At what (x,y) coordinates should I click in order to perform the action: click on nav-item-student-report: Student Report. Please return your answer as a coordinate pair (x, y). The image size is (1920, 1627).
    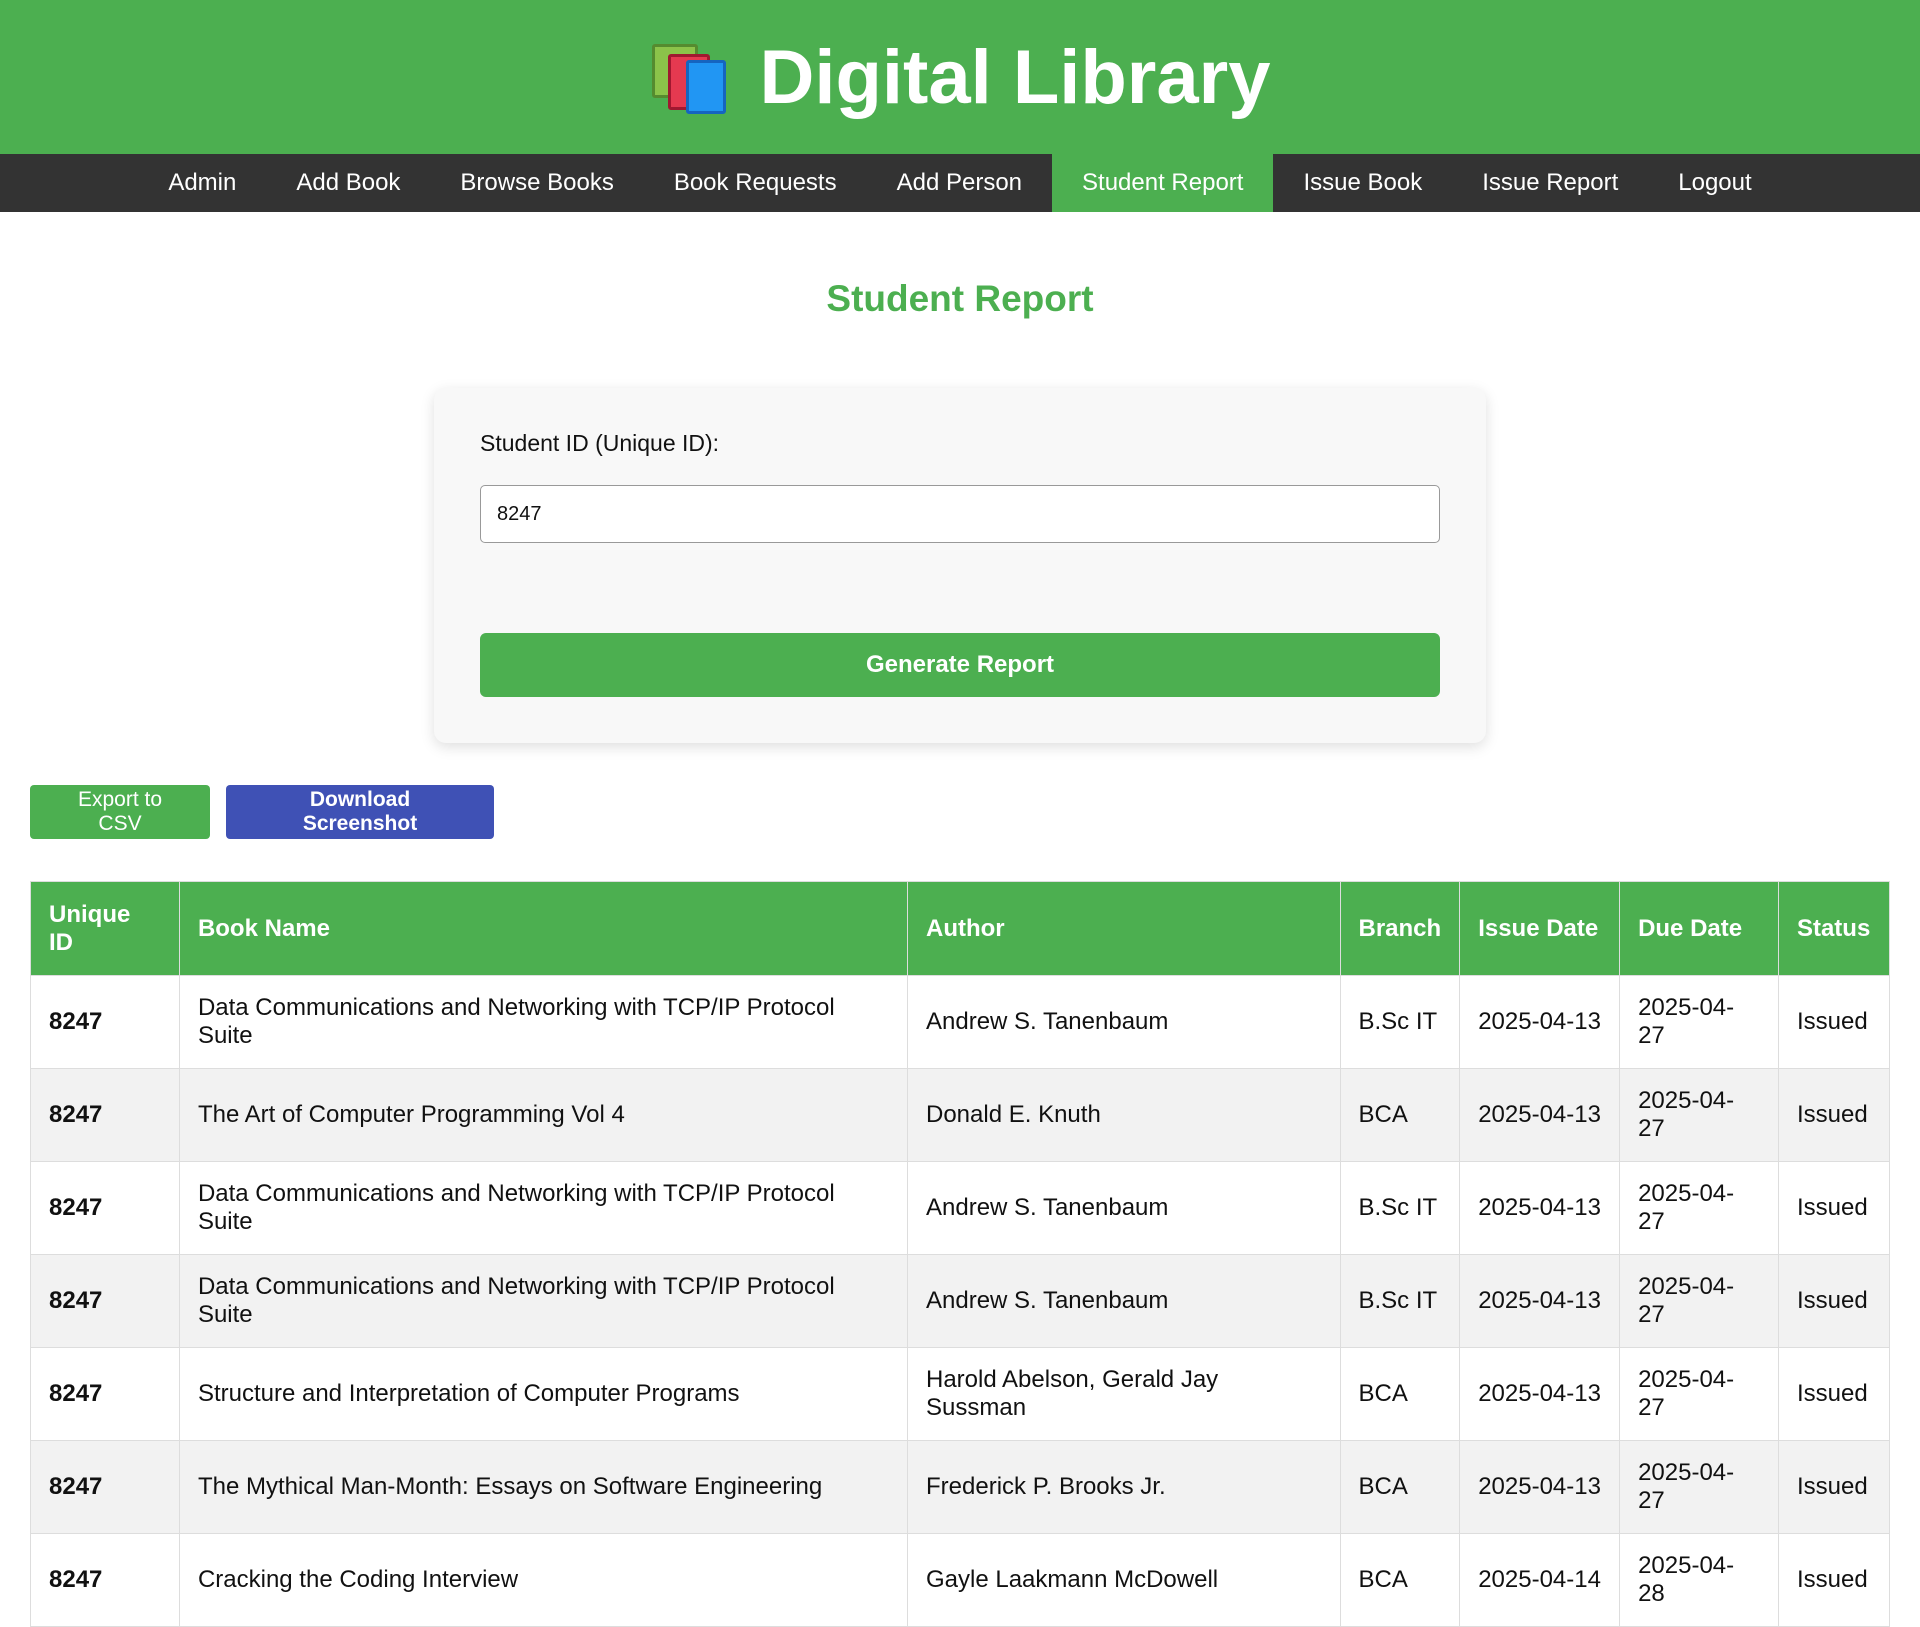
    Looking at the image, I should click on (1163, 183).